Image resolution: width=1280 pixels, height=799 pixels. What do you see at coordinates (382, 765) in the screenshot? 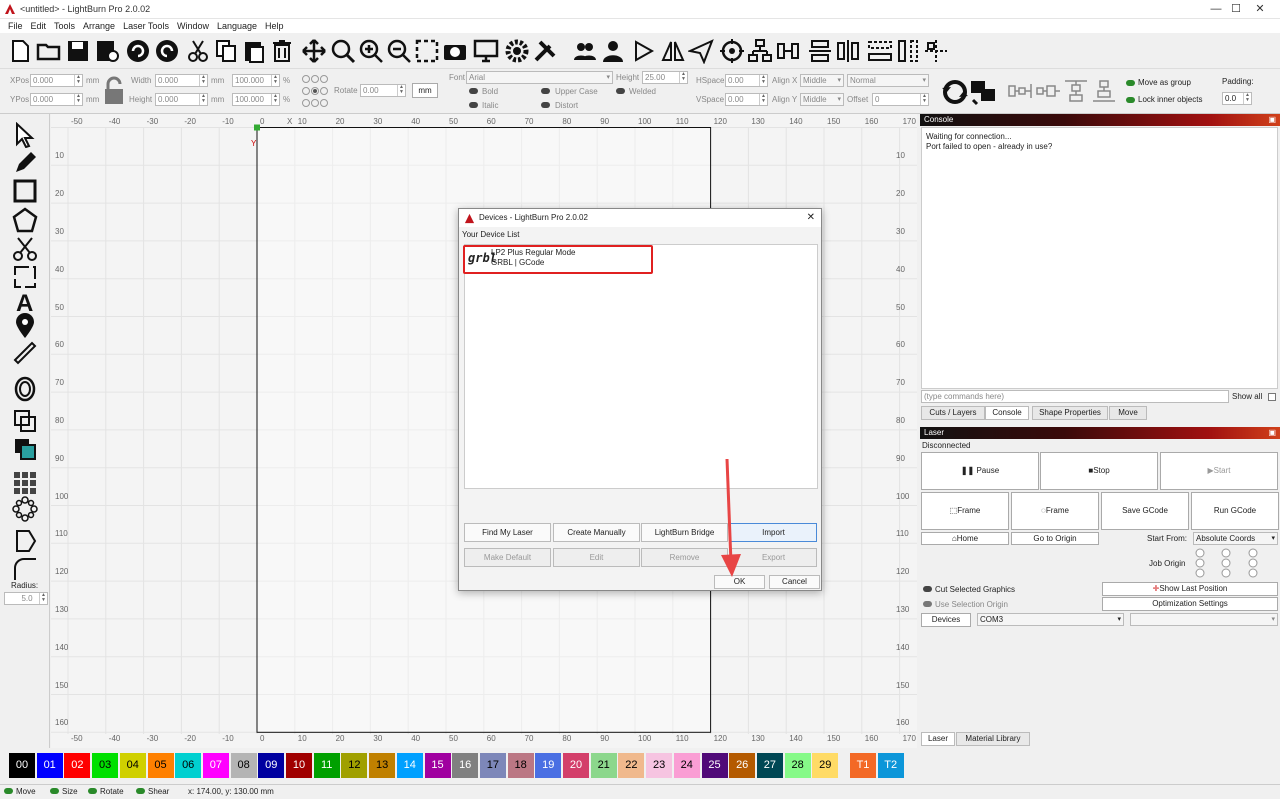
I see `layer-color-13: 13` at bounding box center [382, 765].